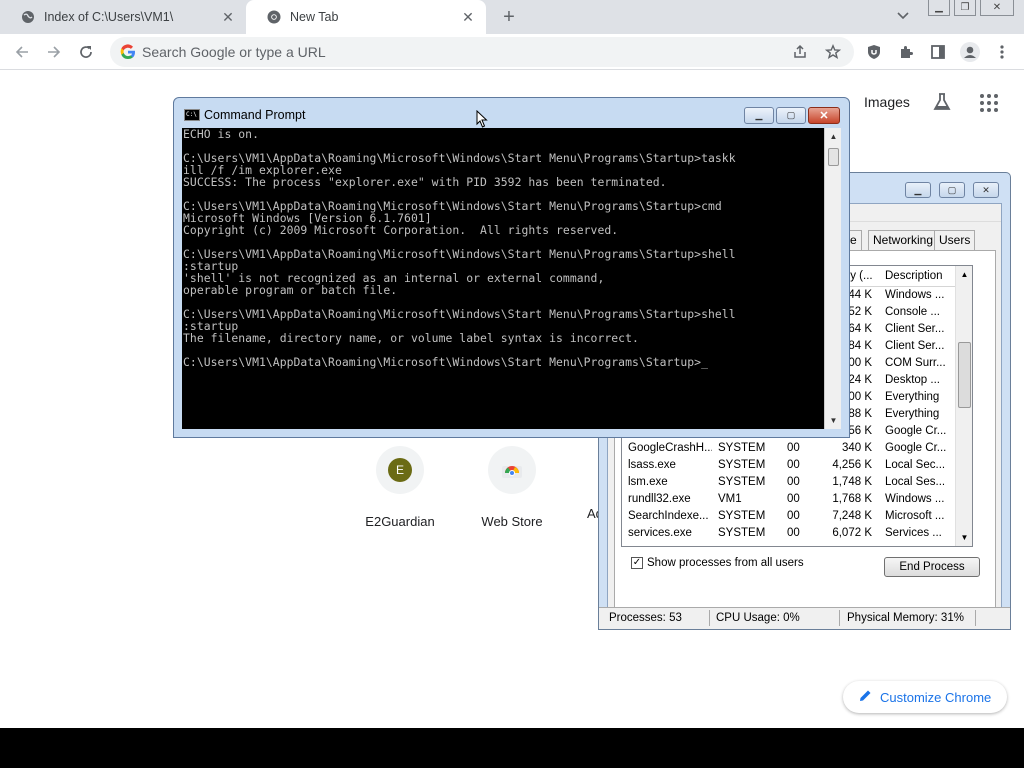 Image resolution: width=1024 pixels, height=768 pixels. What do you see at coordinates (123, 17) in the screenshot?
I see `tab-index-of-users: Index of C:\Users\VM1\ ✕` at bounding box center [123, 17].